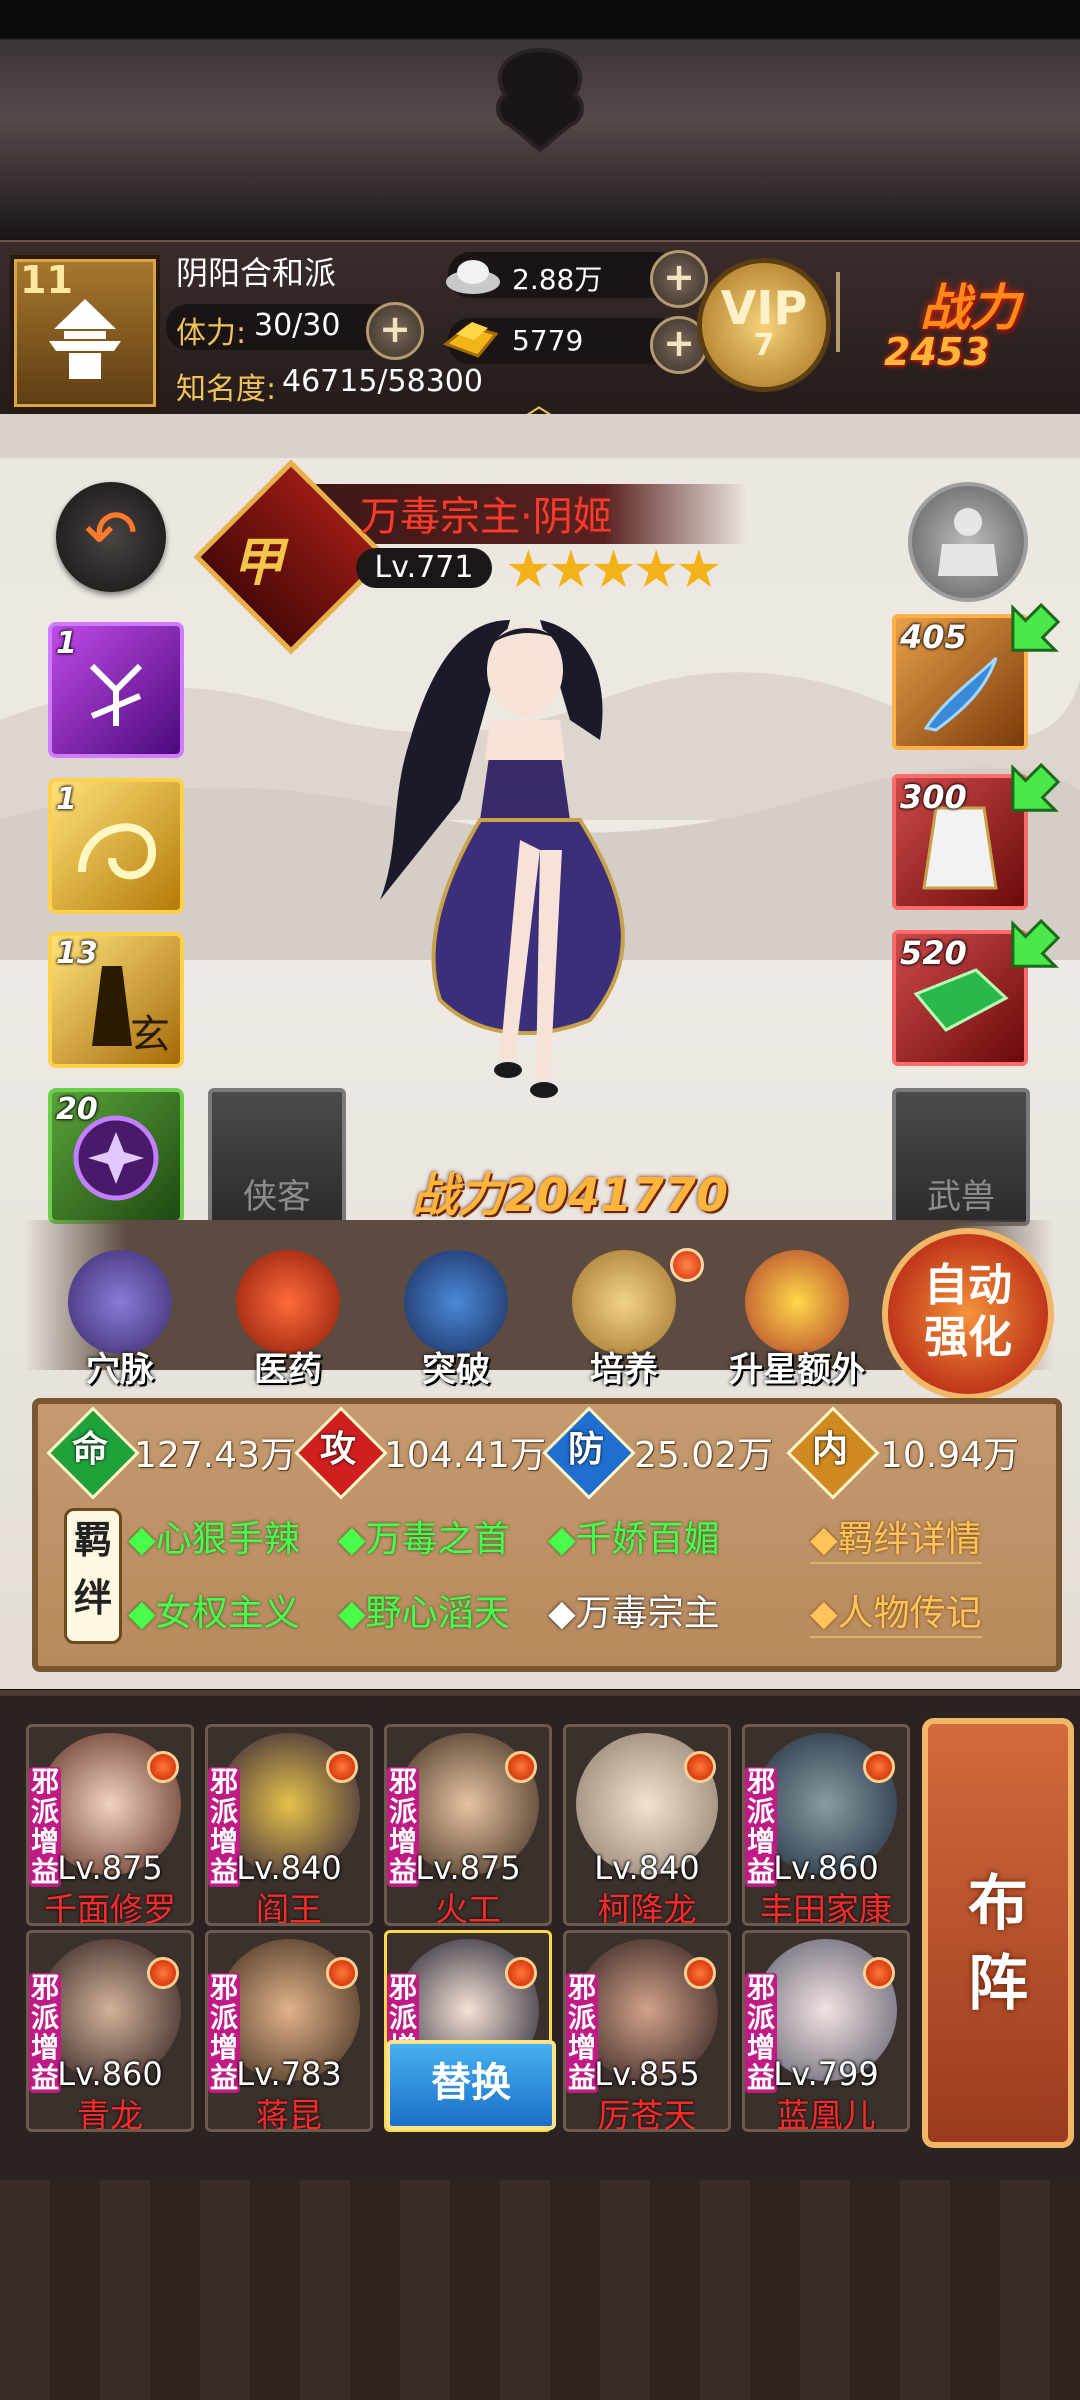  I want to click on skill-slot-4: 20, so click(116, 1156).